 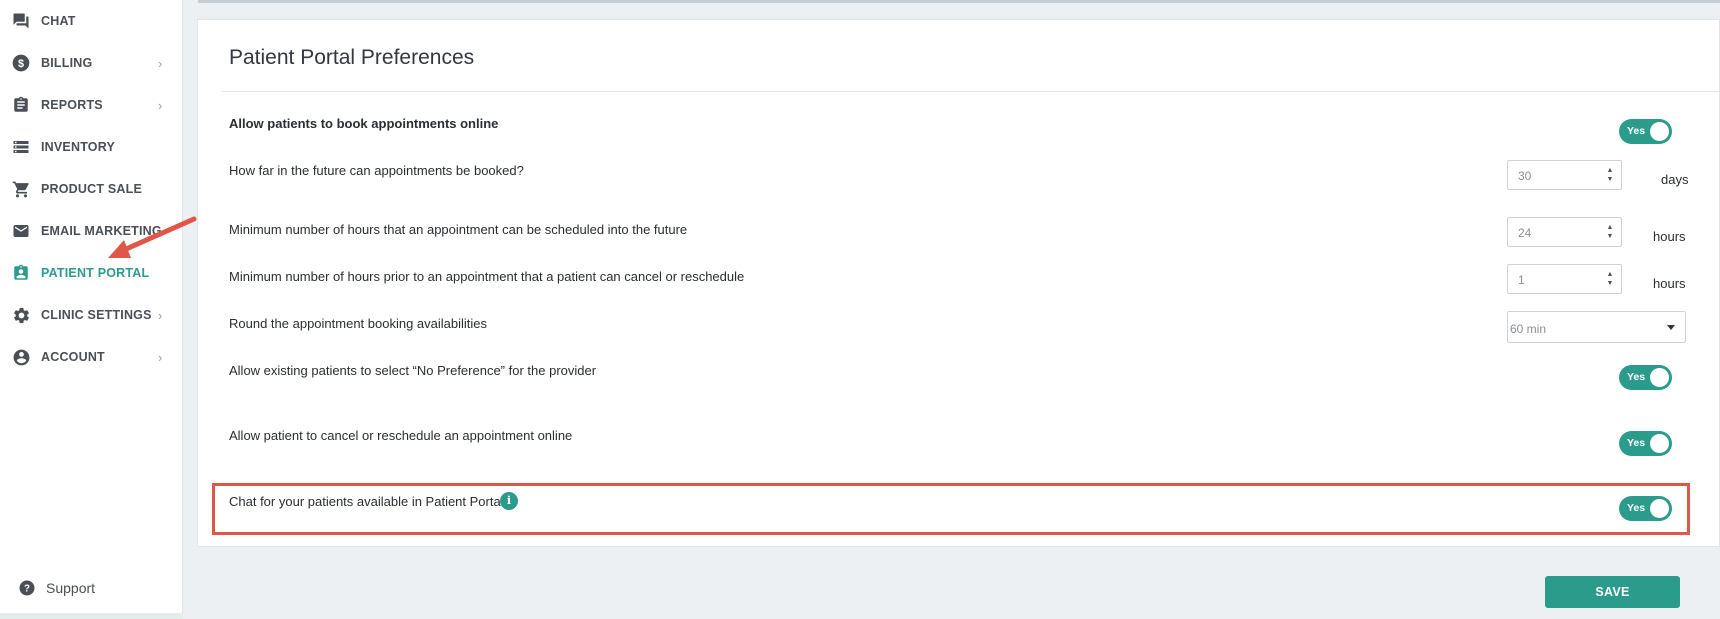 What do you see at coordinates (58, 21) in the screenshot?
I see `sidebar-item-label: CHAT` at bounding box center [58, 21].